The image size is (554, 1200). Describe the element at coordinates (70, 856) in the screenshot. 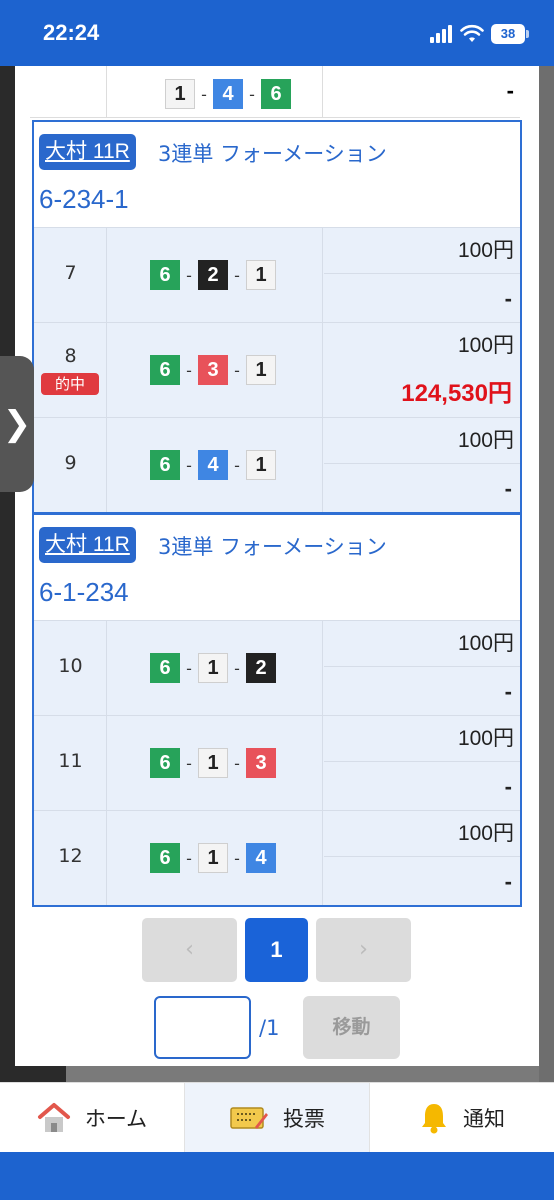

I see `row-number: 12` at that location.